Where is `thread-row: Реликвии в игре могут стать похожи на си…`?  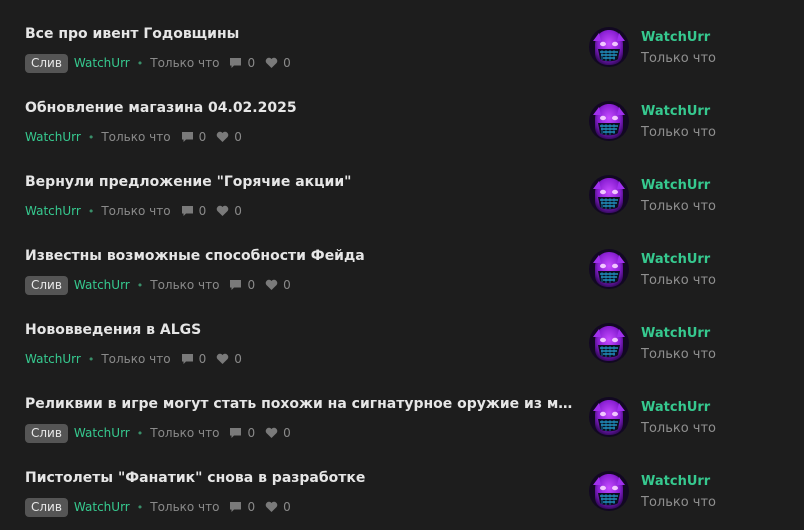 thread-row: Реликвии в игре могут стать похожи на си… is located at coordinates (402, 407).